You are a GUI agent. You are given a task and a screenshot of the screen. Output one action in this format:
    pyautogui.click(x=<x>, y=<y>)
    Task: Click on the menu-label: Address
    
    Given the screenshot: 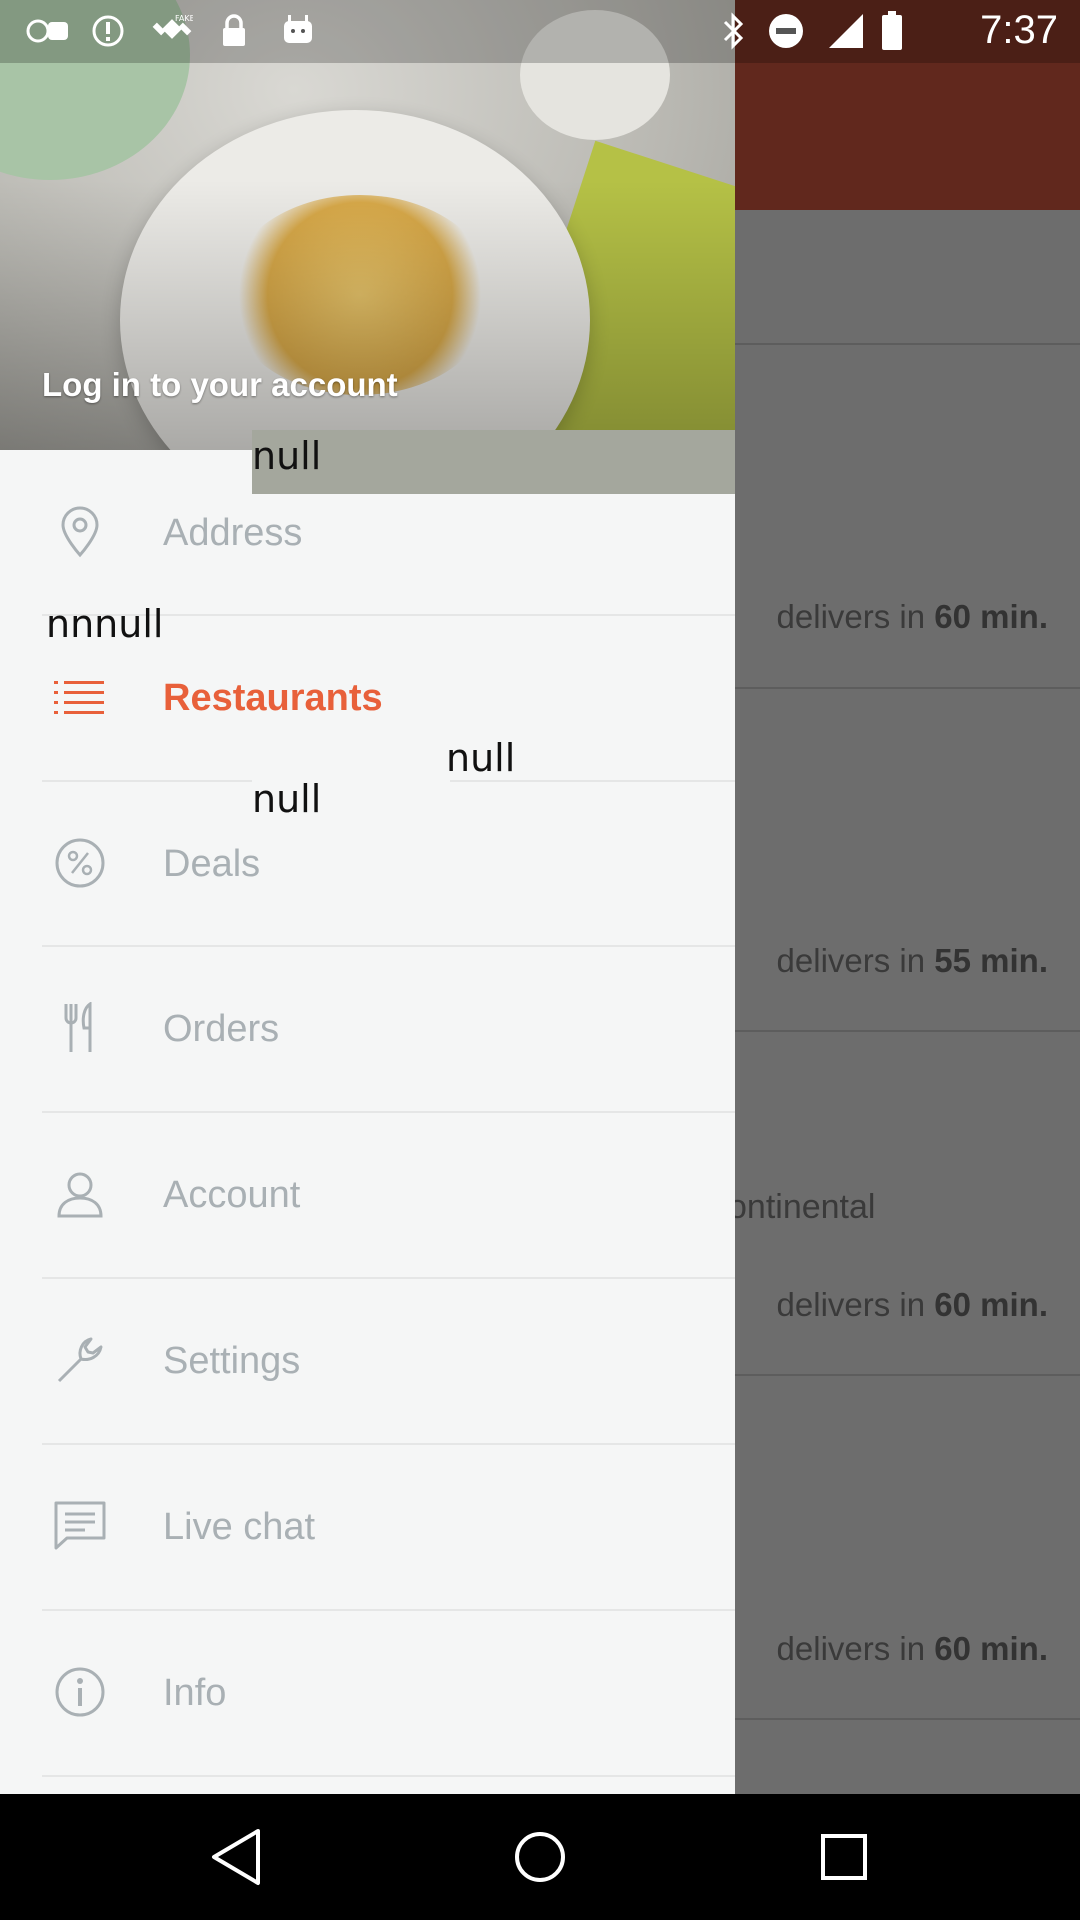 What is the action you would take?
    pyautogui.click(x=233, y=533)
    